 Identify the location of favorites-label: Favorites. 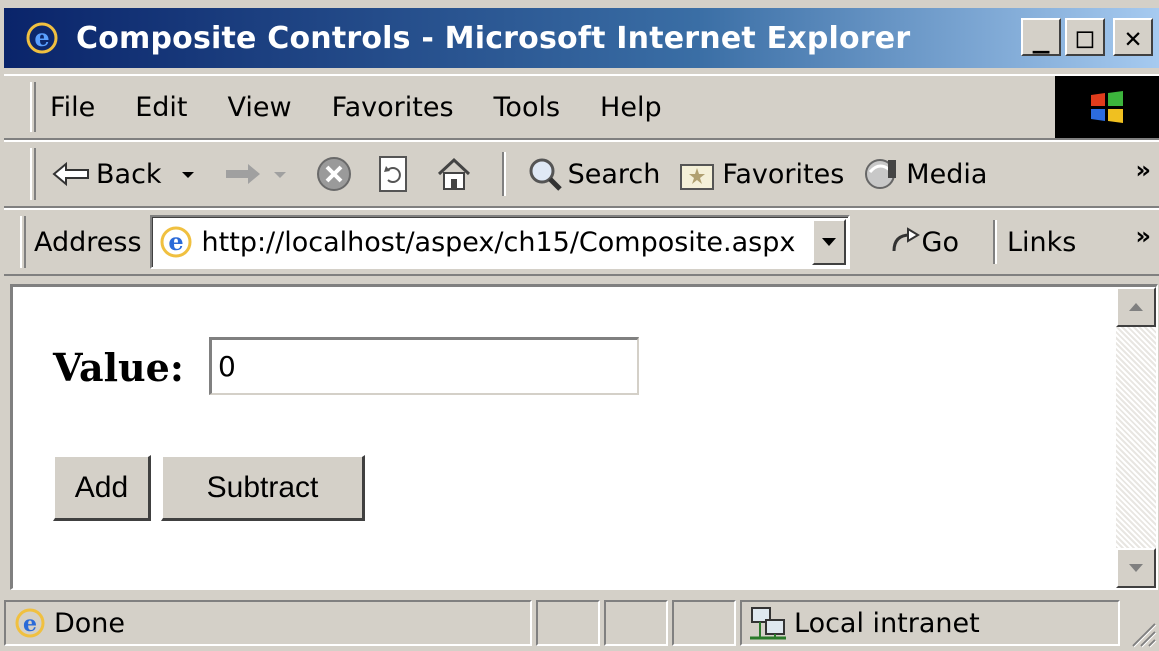
(783, 174).